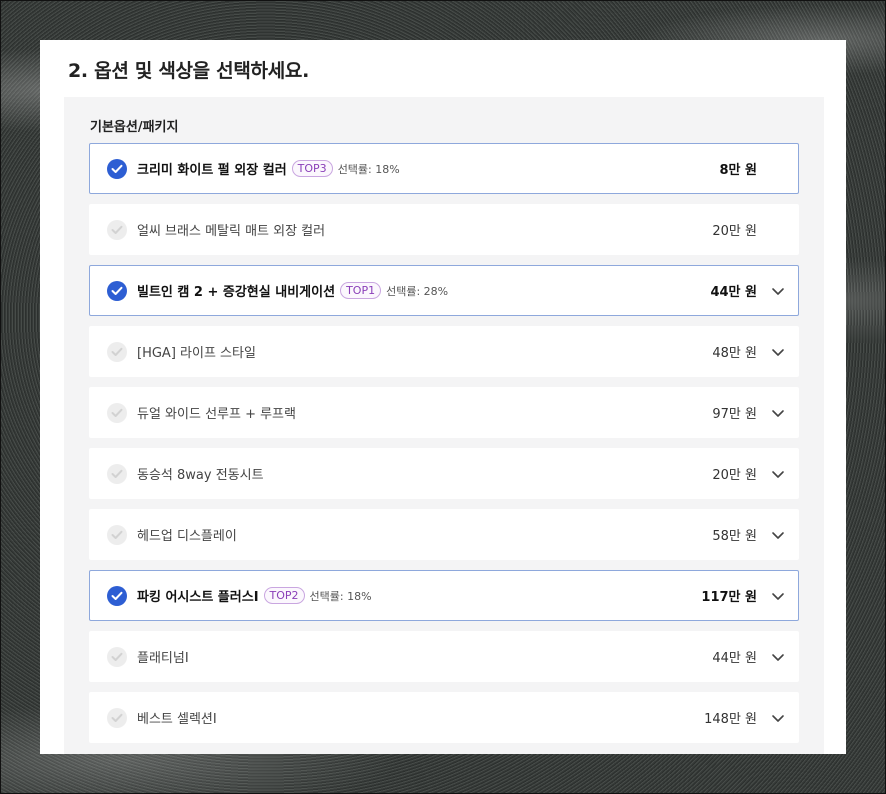  What do you see at coordinates (734, 353) in the screenshot?
I see `option-price: 48만 원` at bounding box center [734, 353].